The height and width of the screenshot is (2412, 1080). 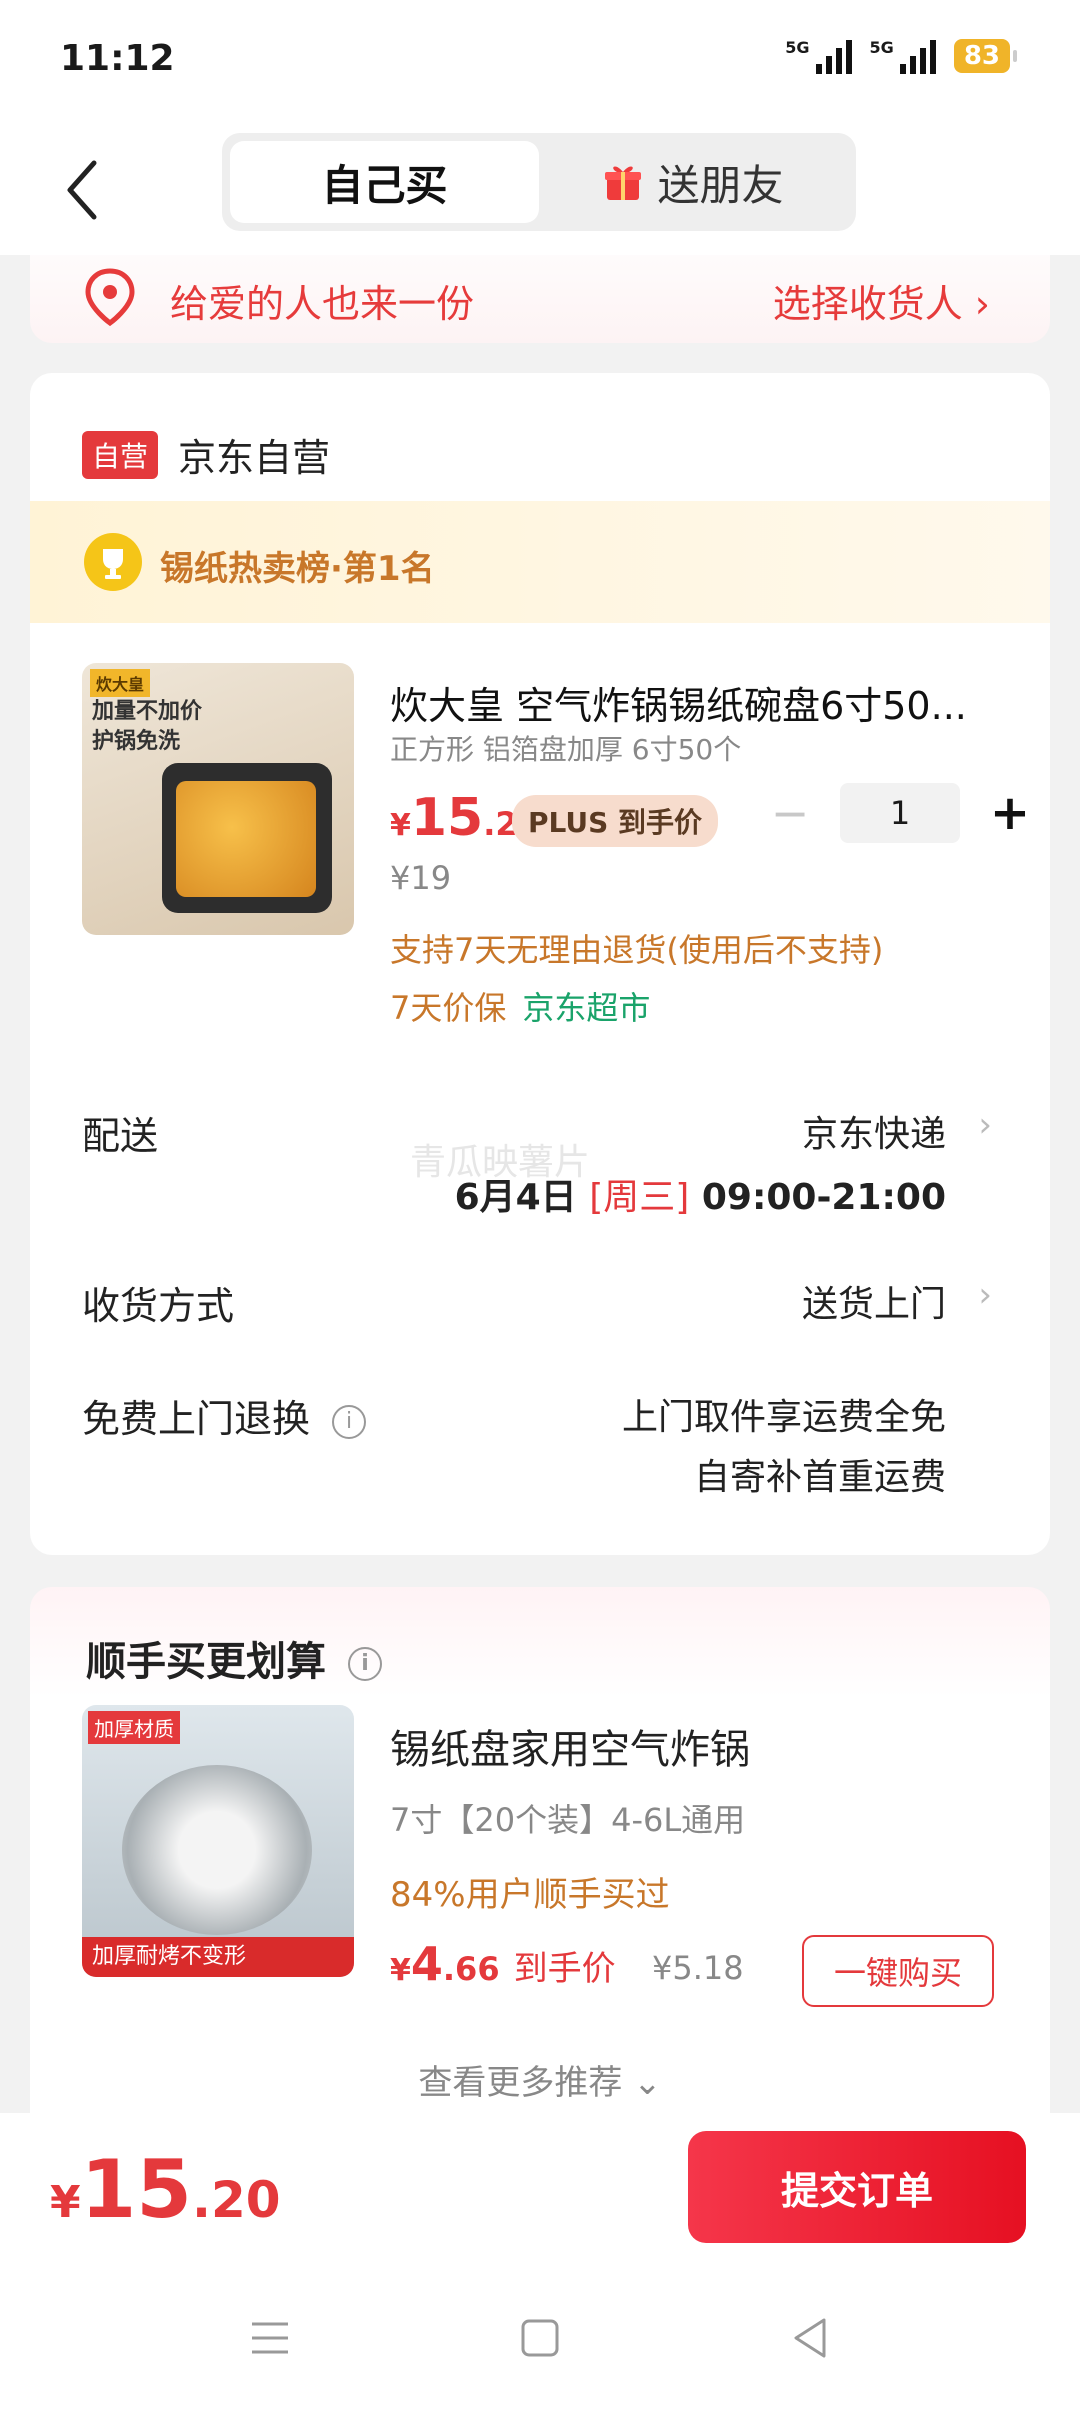 I want to click on product-image: 炊大皇 加量不加价 护锅免洗, so click(x=218, y=799).